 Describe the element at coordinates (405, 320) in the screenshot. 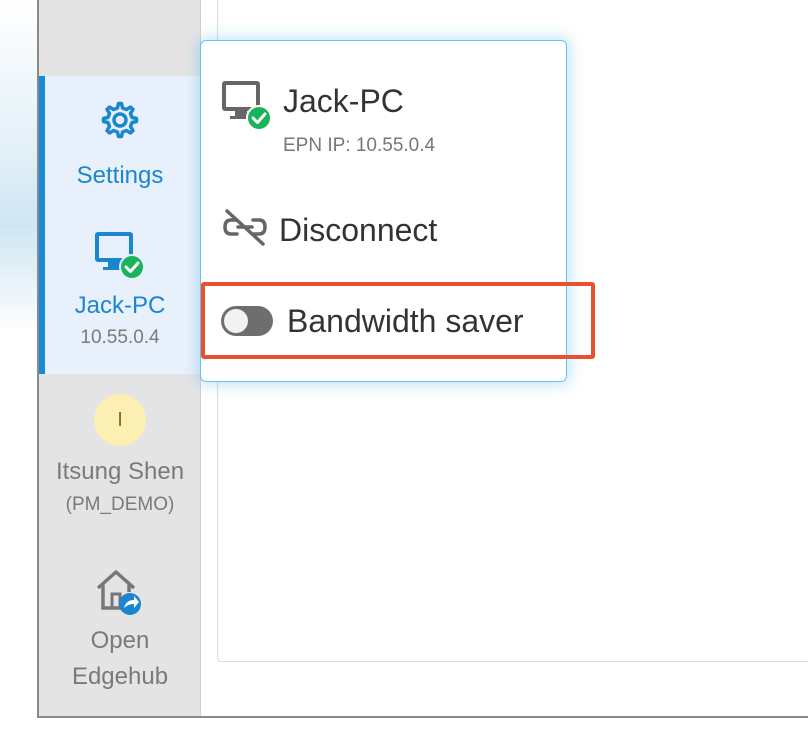

I see `bandwidth-saver-label: Bandwidth saver` at that location.